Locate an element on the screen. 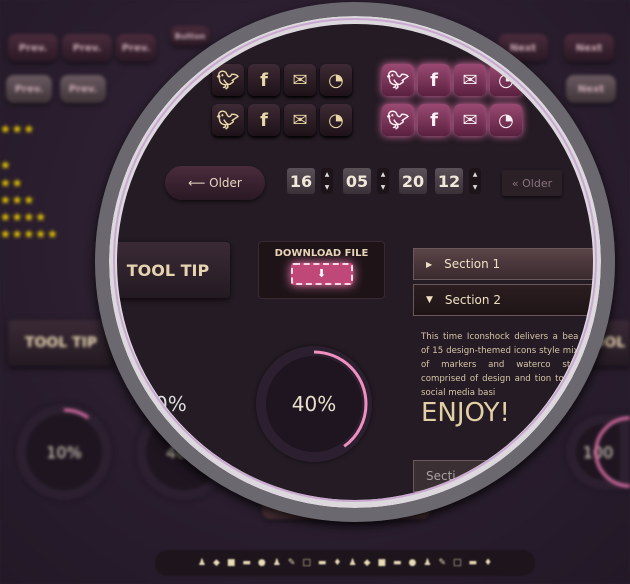 This screenshot has height=584, width=630. accordion-section-1: ▶ Section 1 is located at coordinates (508, 264).